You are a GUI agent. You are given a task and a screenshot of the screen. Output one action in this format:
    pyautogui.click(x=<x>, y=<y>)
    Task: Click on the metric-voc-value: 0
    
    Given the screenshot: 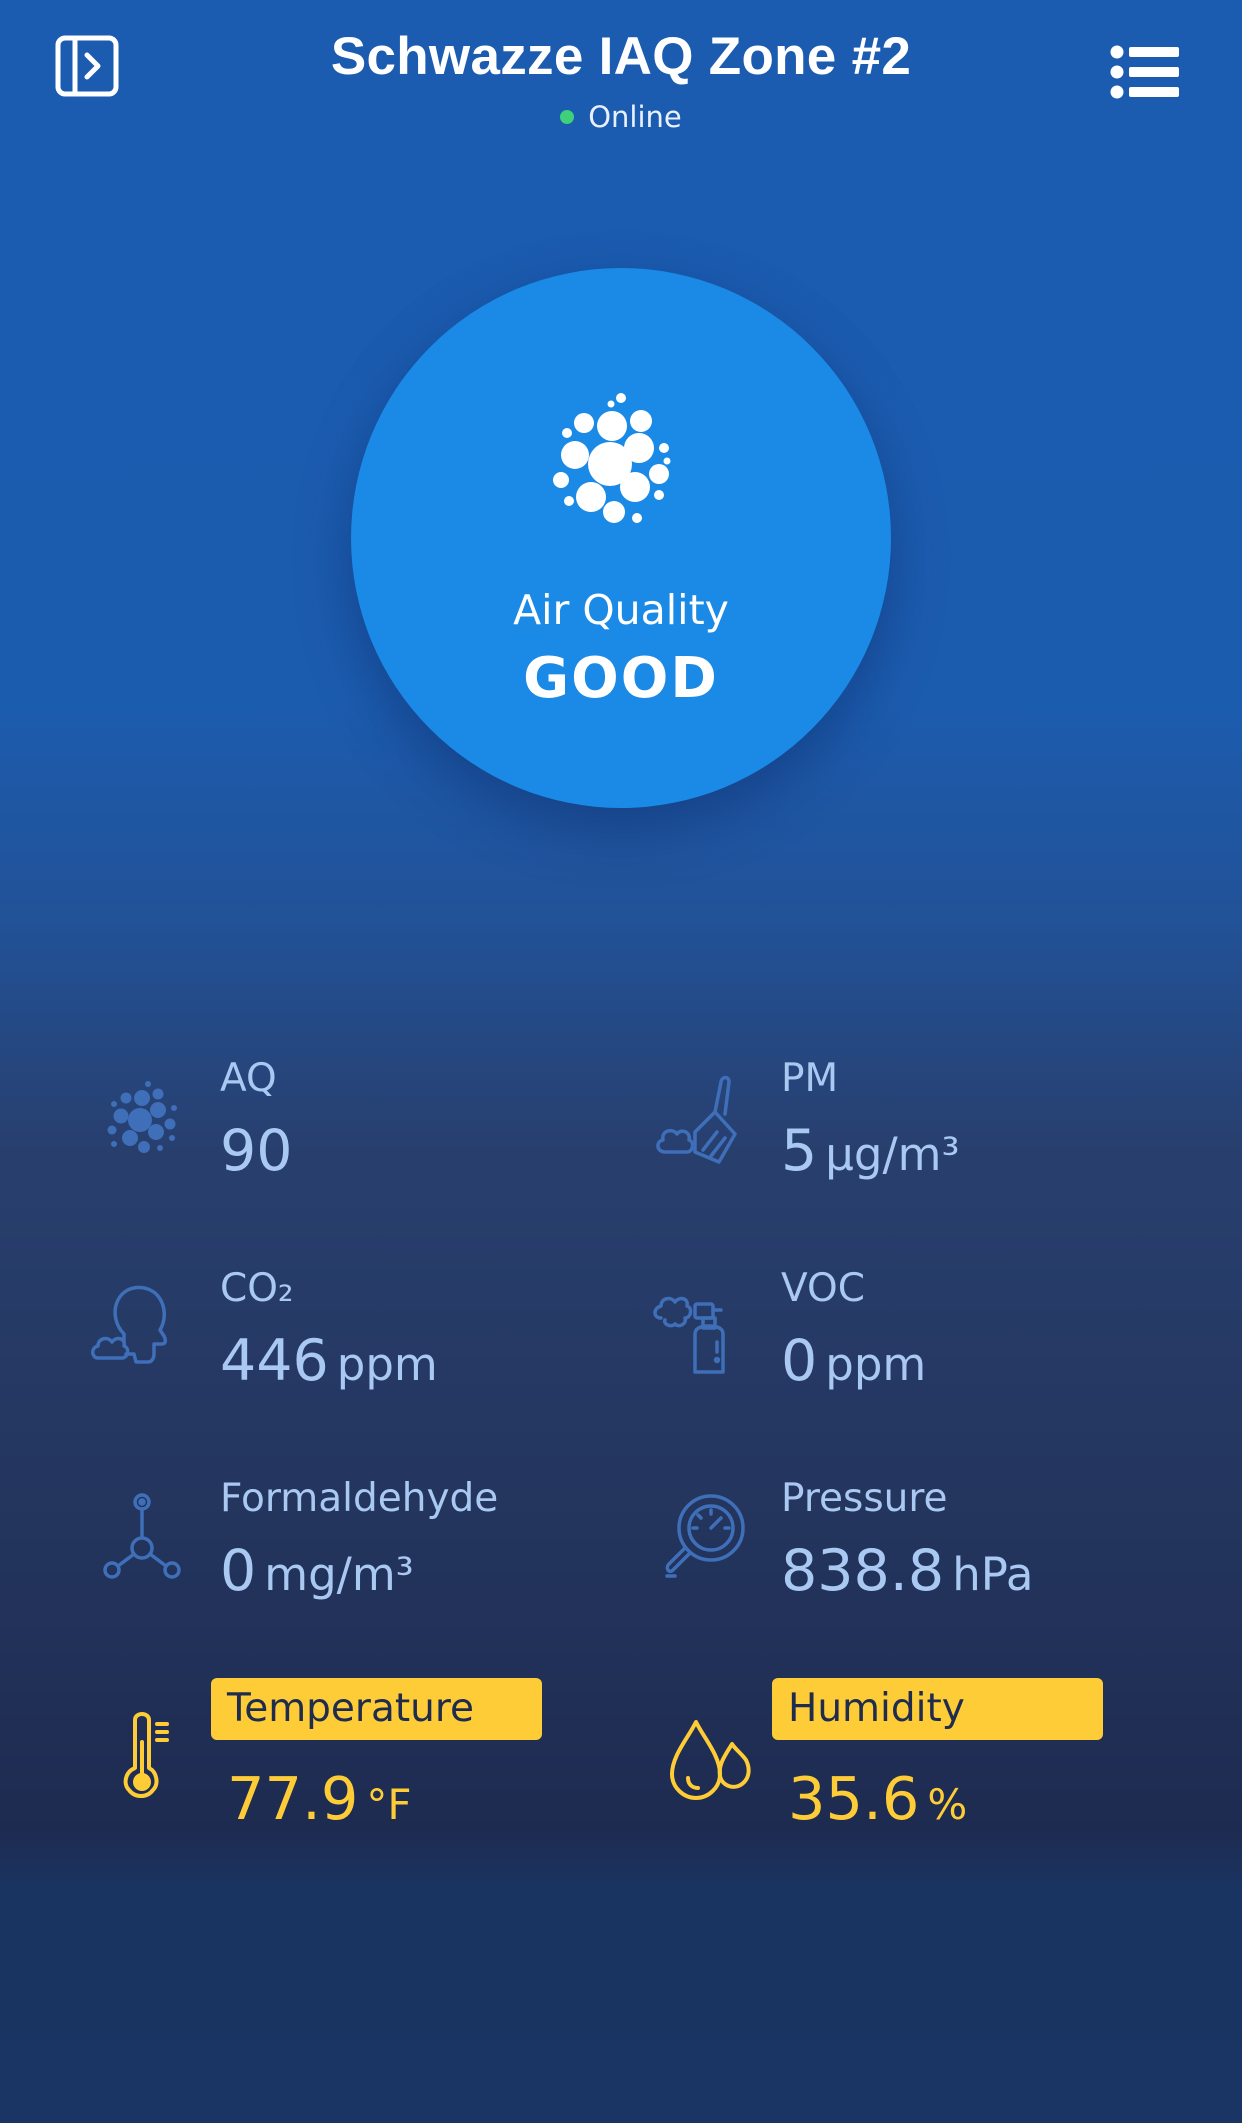 What is the action you would take?
    pyautogui.click(x=799, y=1361)
    